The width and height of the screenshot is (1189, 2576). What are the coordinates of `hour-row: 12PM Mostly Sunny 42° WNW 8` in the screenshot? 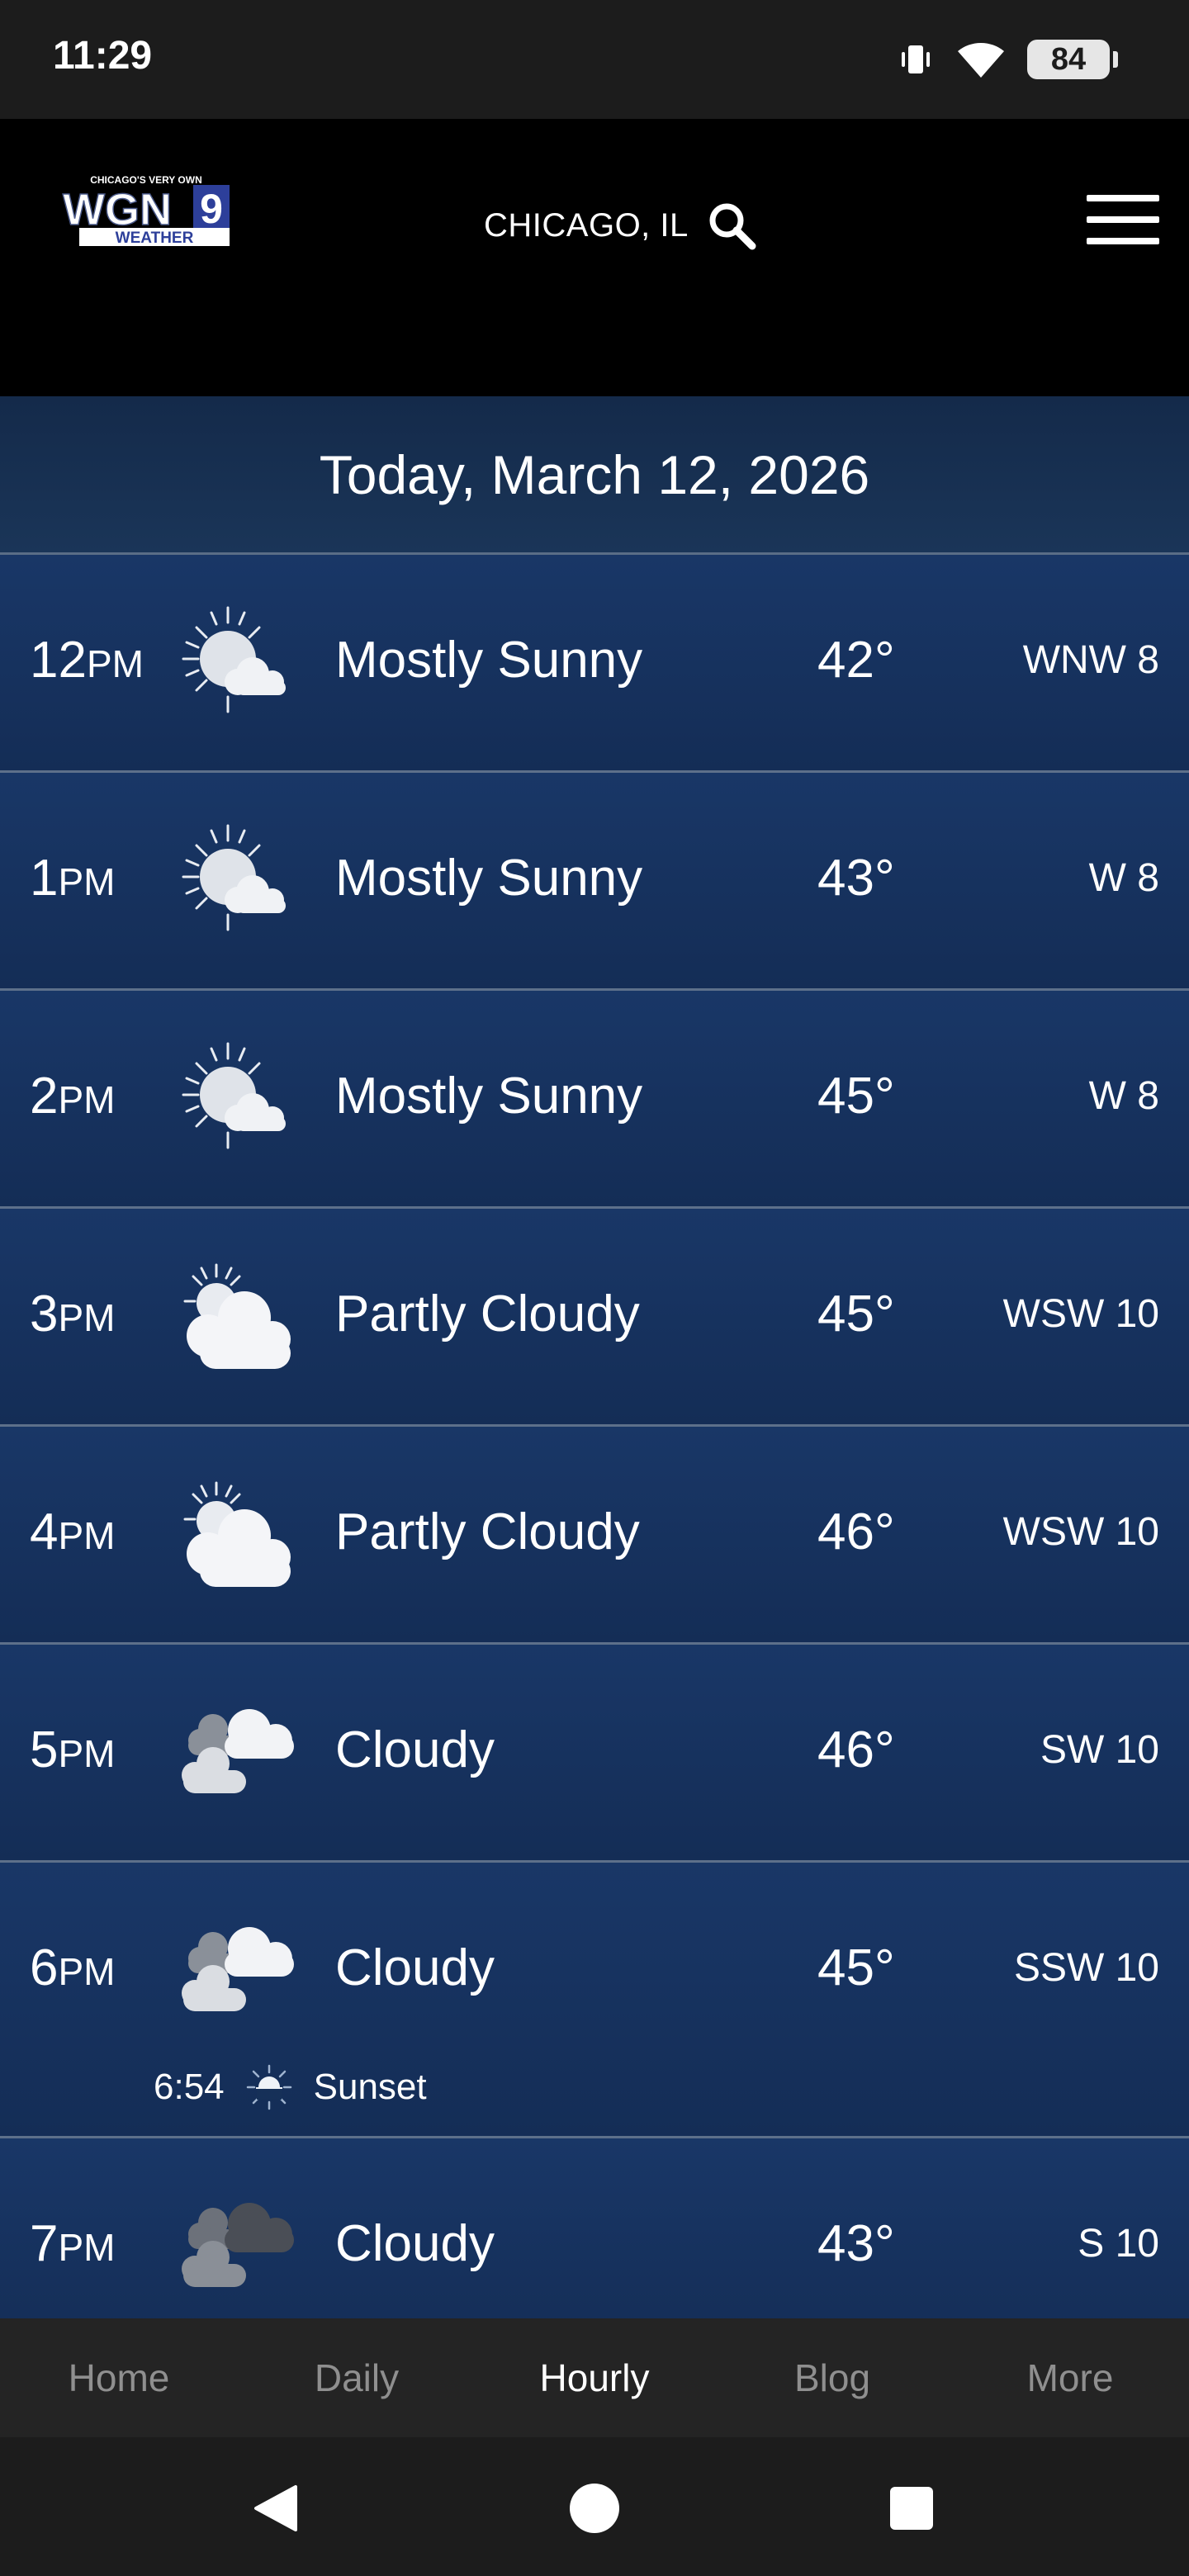 It's located at (594, 664).